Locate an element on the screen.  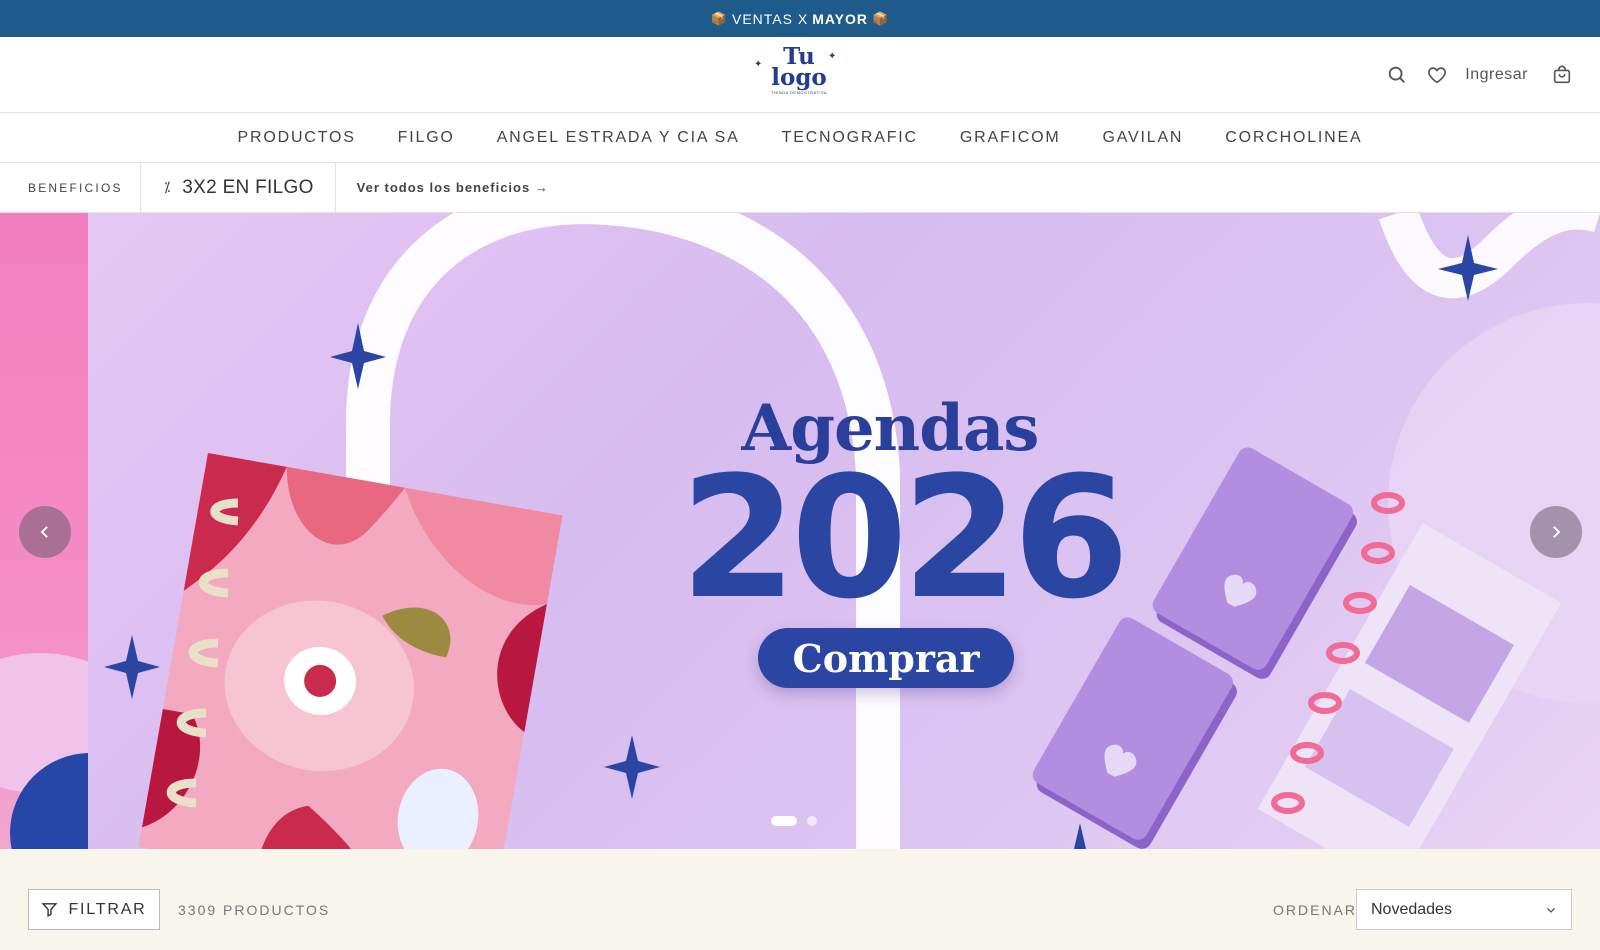
chevron-down-icon is located at coordinates (1551, 910).